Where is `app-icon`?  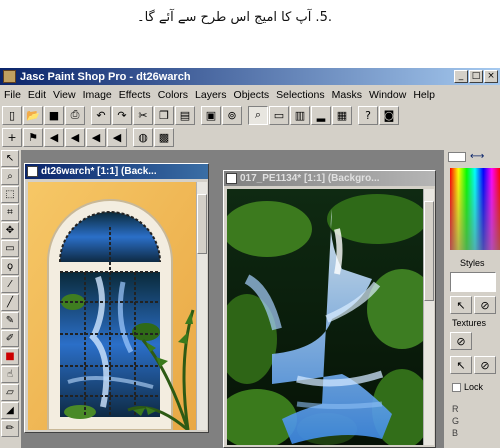
app-icon is located at coordinates (9, 76).